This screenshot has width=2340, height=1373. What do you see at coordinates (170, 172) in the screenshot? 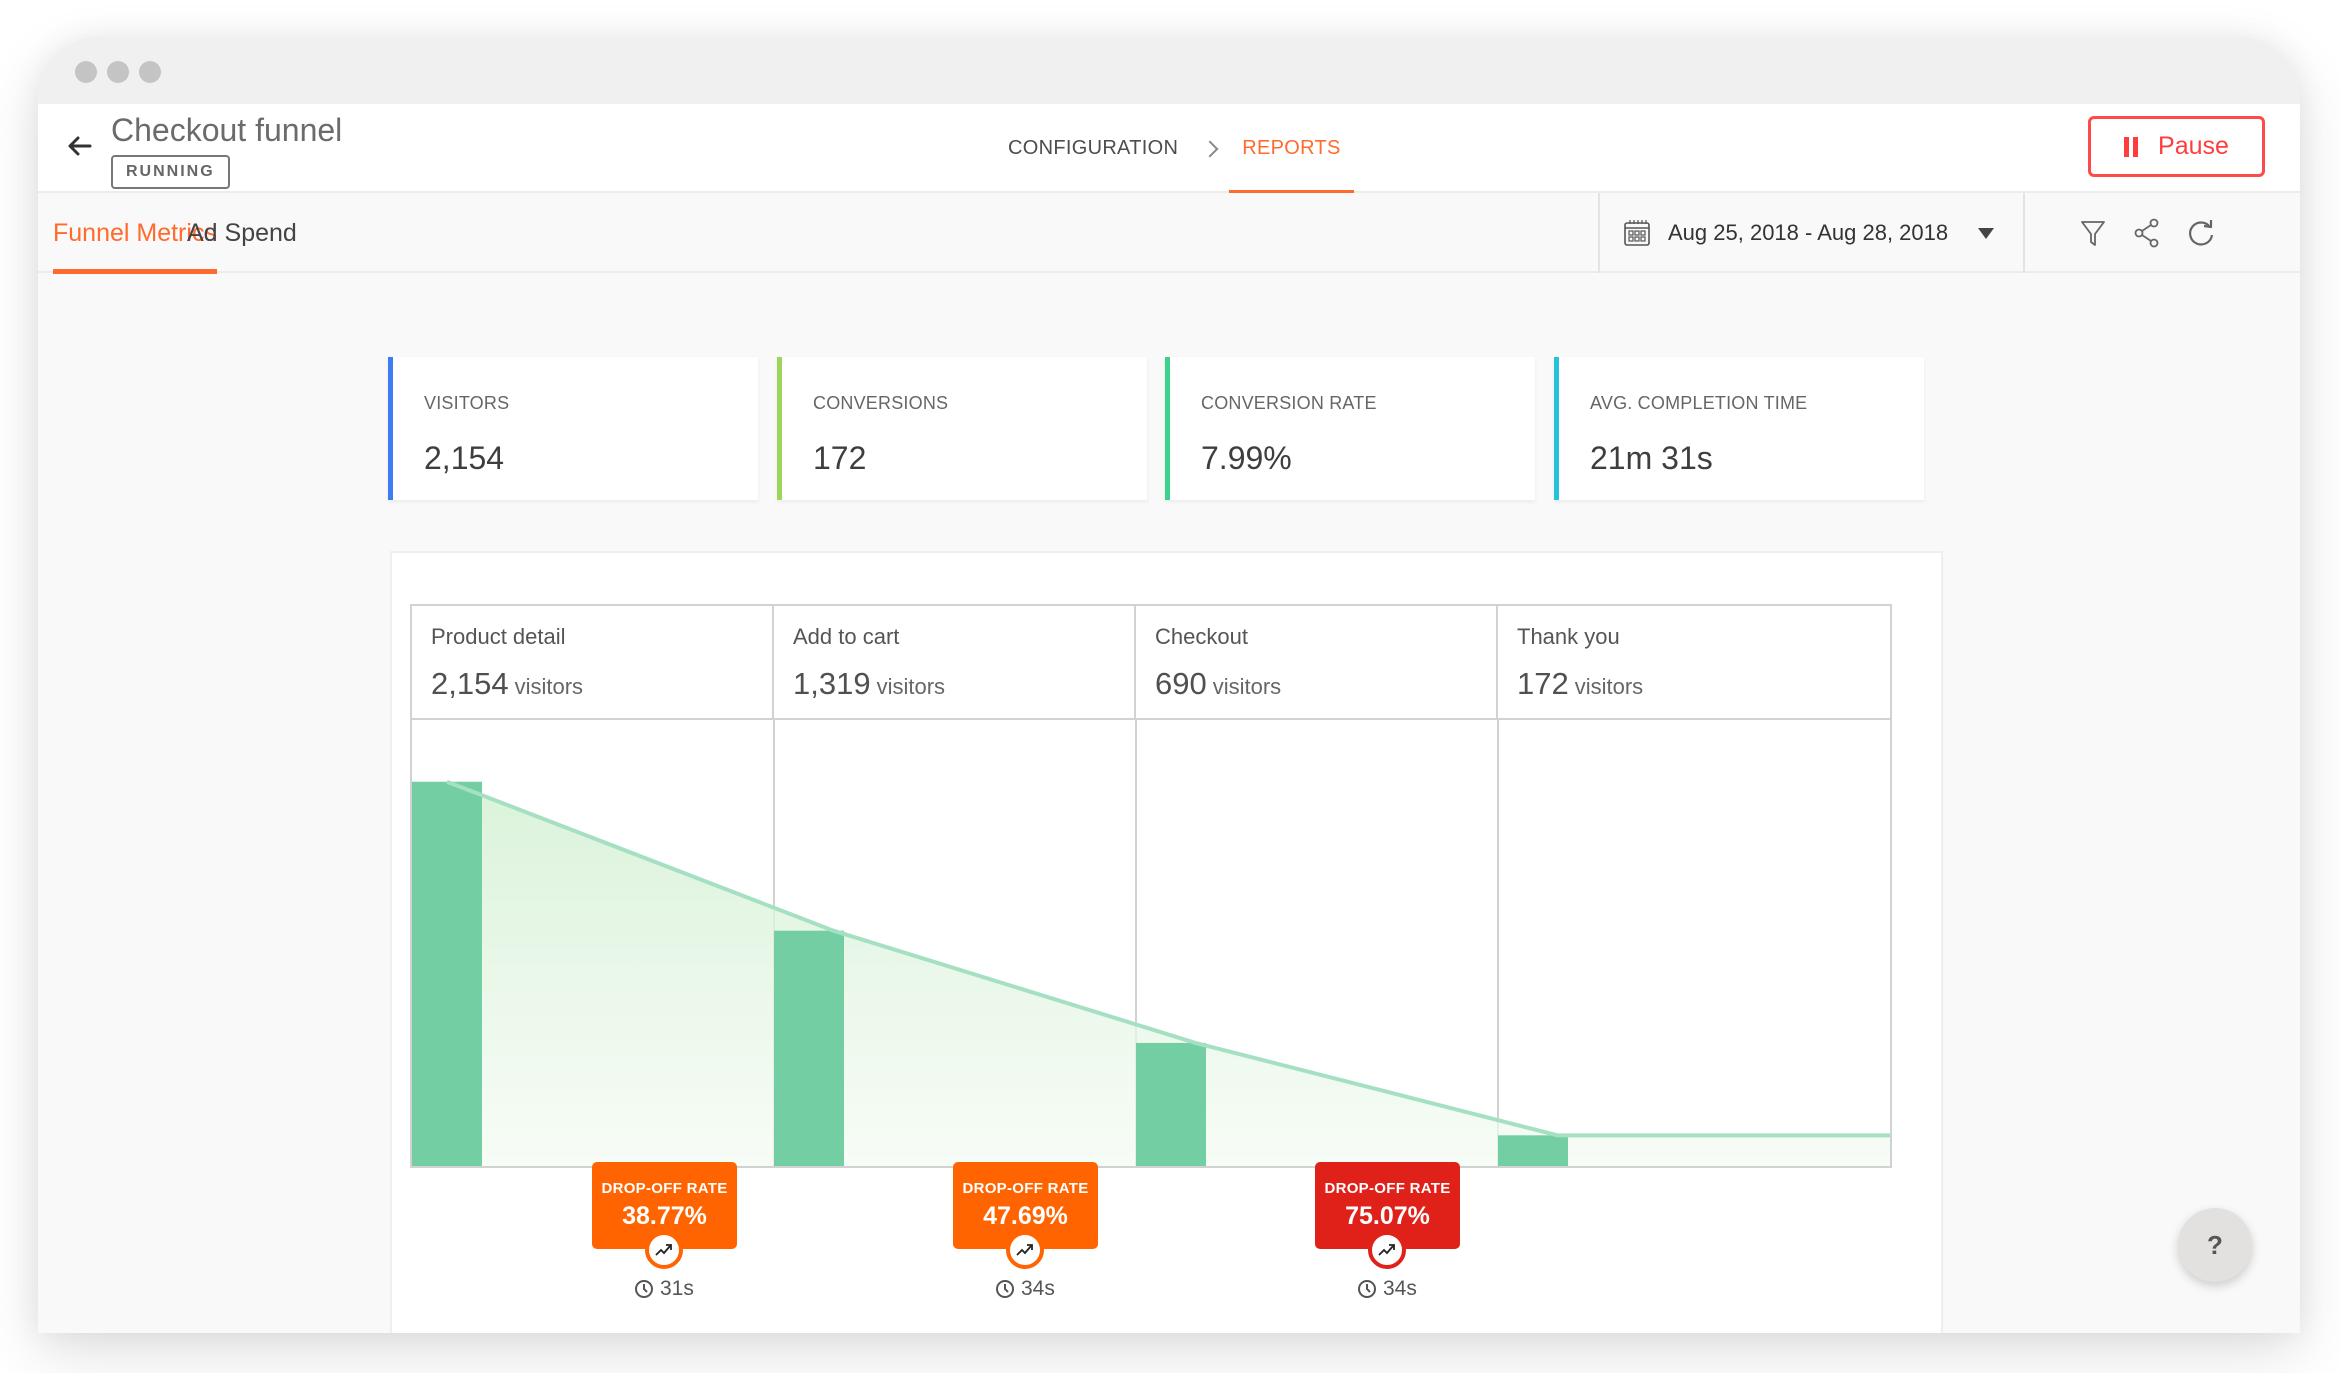
I see `status-badge: RUNNING` at bounding box center [170, 172].